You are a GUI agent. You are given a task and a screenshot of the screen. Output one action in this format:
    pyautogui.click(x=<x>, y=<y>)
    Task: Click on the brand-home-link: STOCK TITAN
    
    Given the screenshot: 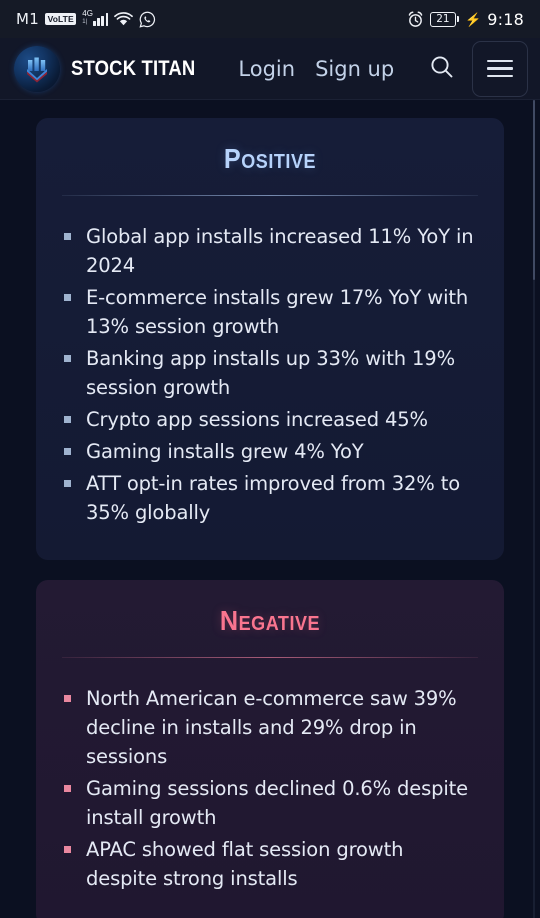 What is the action you would take?
    pyautogui.click(x=113, y=68)
    